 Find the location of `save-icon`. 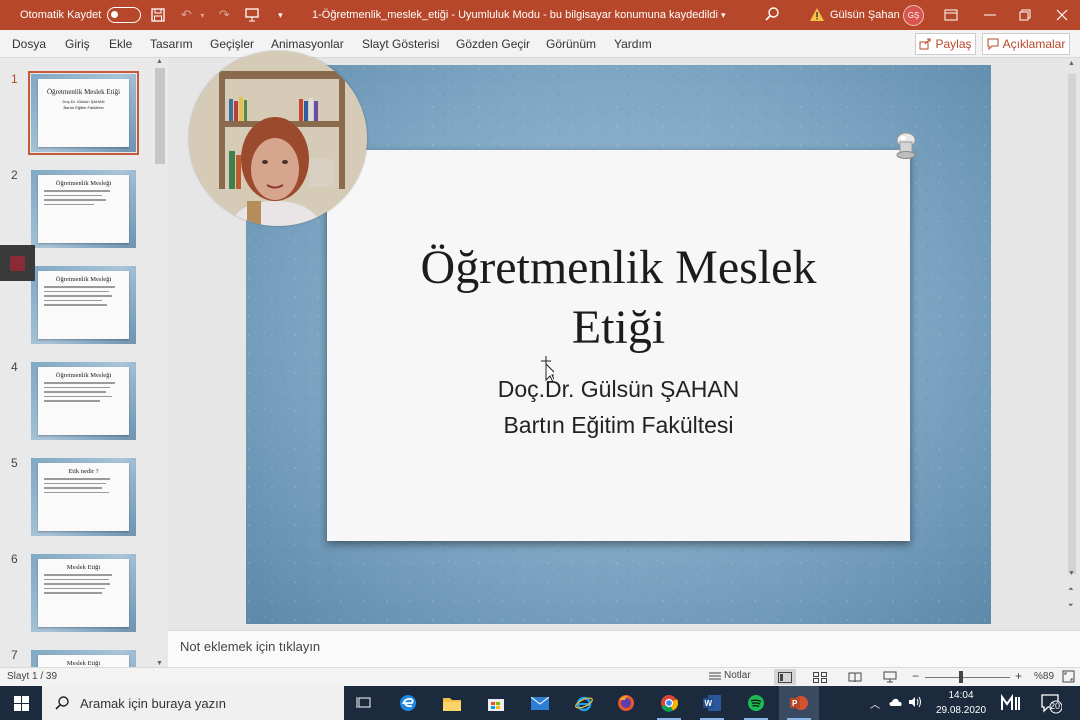

save-icon is located at coordinates (158, 15).